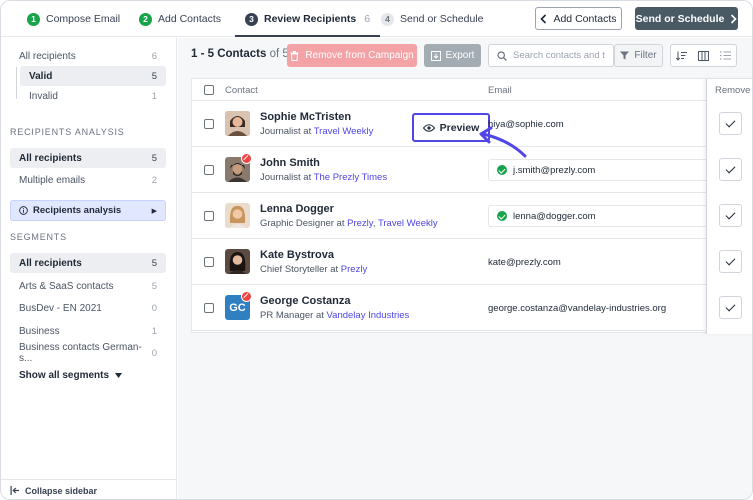 The height and width of the screenshot is (500, 753). What do you see at coordinates (305, 301) in the screenshot?
I see `contact-name: George Costanza` at bounding box center [305, 301].